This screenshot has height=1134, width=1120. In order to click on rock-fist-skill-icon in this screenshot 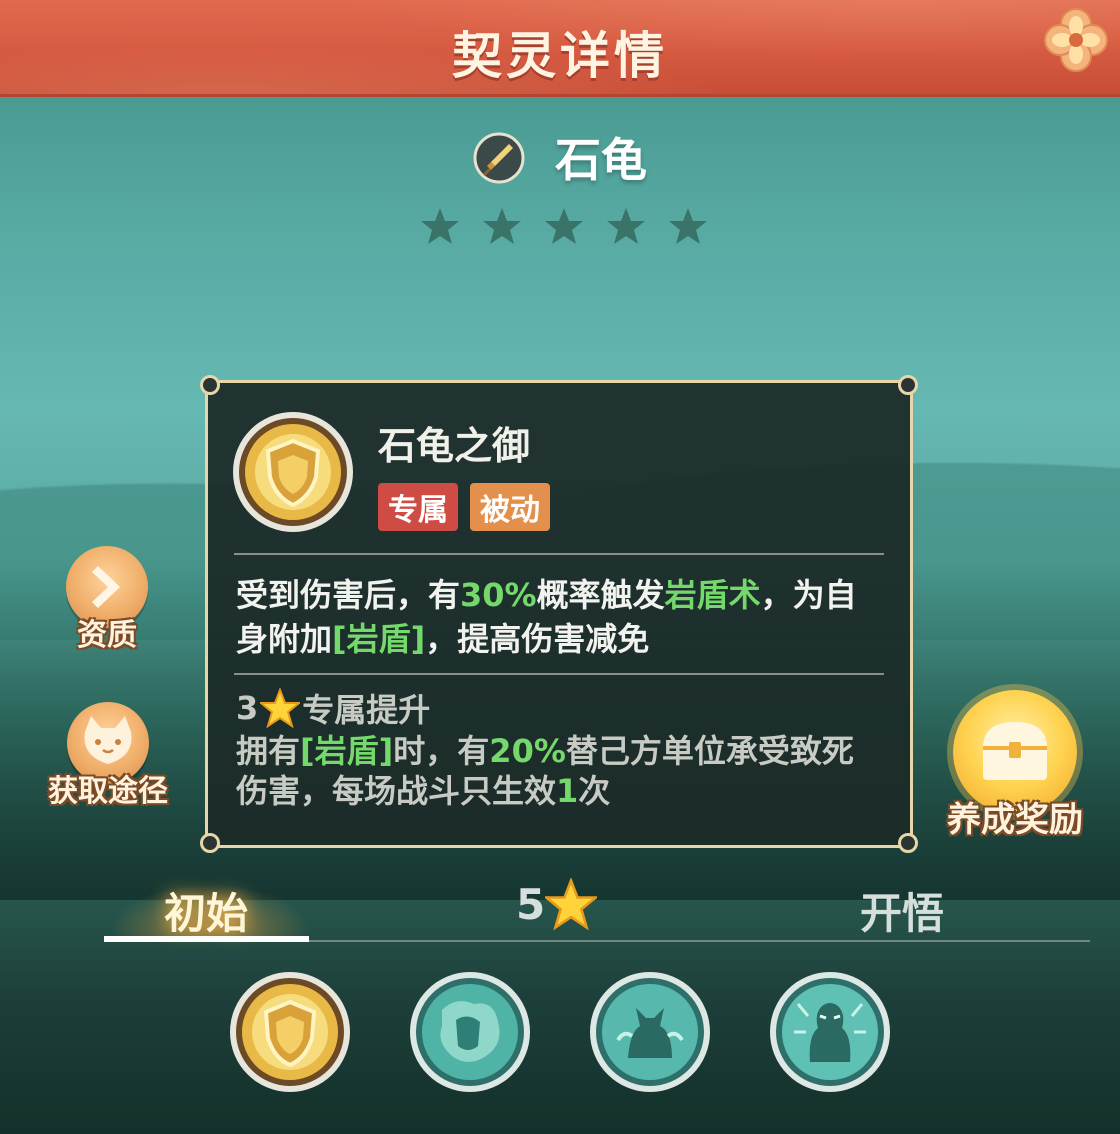, I will do `click(470, 1032)`.